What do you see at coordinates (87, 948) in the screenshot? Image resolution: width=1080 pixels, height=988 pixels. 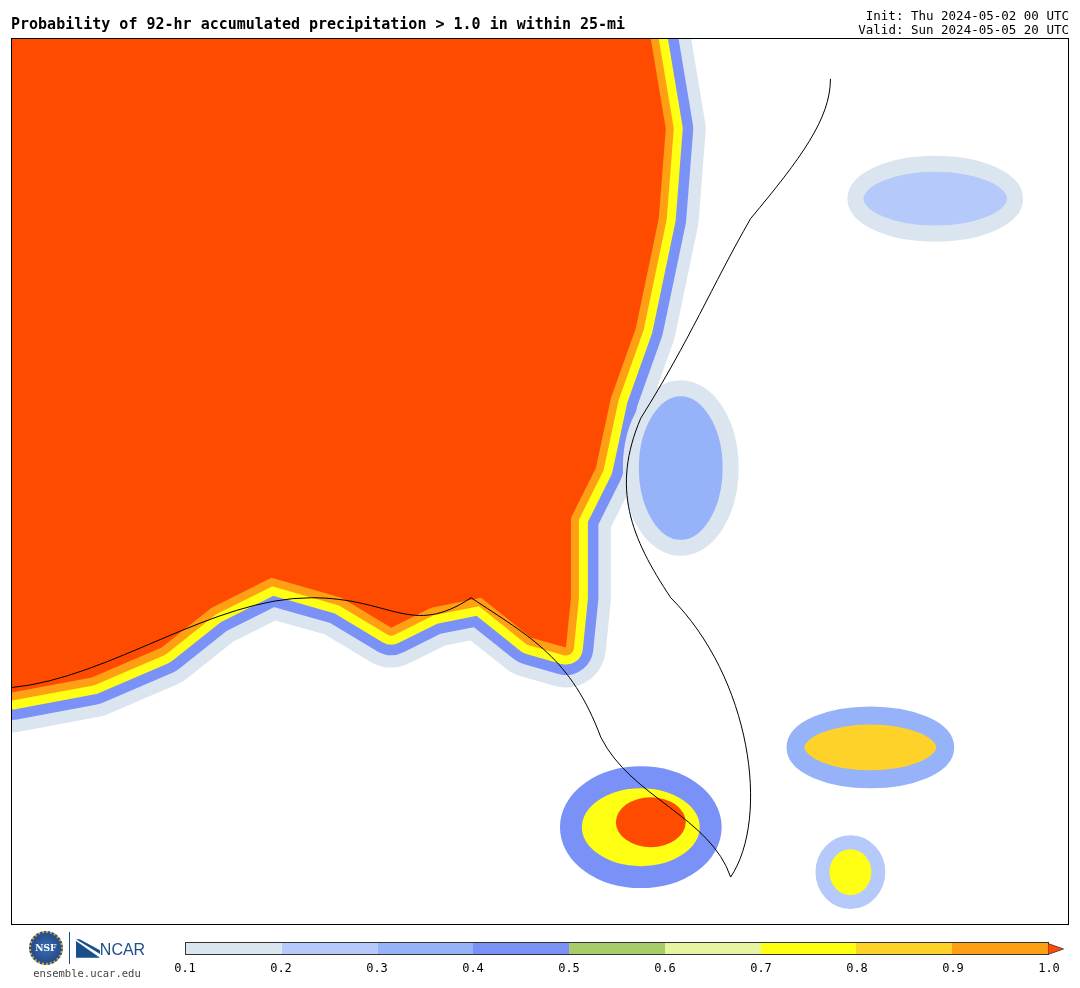 I see `triangle-logo-icon` at bounding box center [87, 948].